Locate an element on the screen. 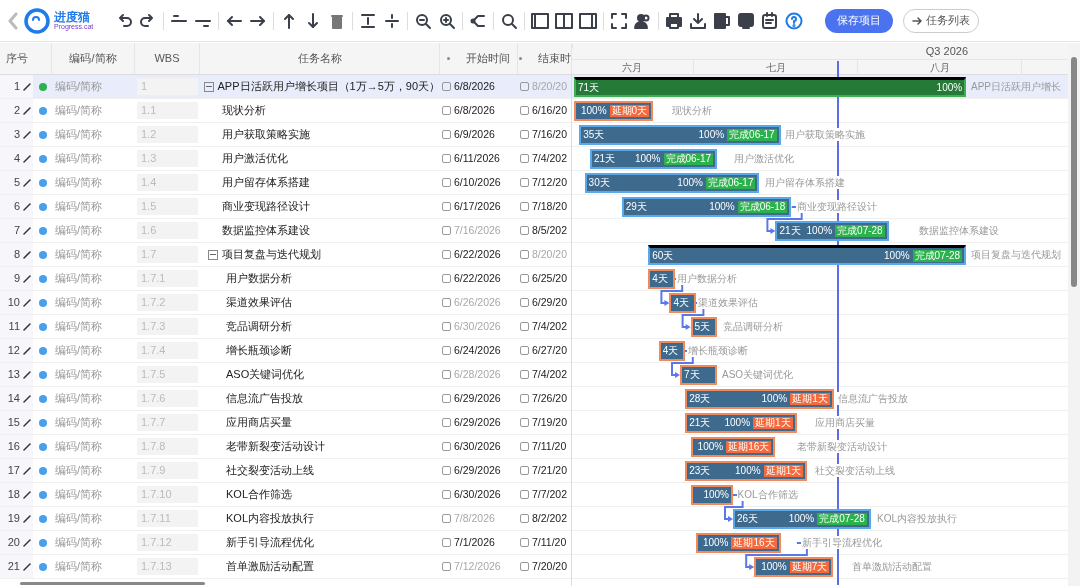 The width and height of the screenshot is (1080, 586). zoom-out-icon is located at coordinates (423, 20).